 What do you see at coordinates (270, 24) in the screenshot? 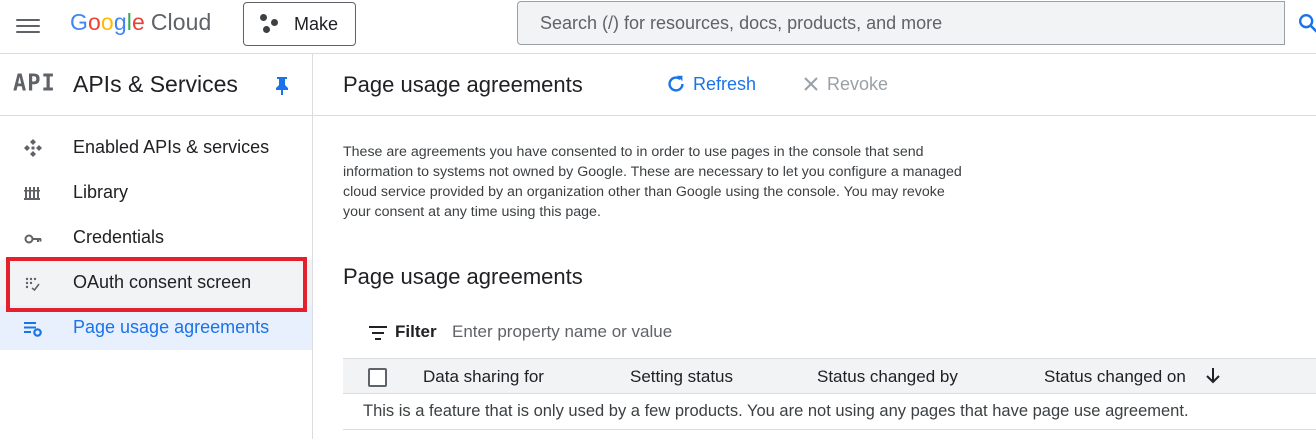
I see `project-dots-icon` at bounding box center [270, 24].